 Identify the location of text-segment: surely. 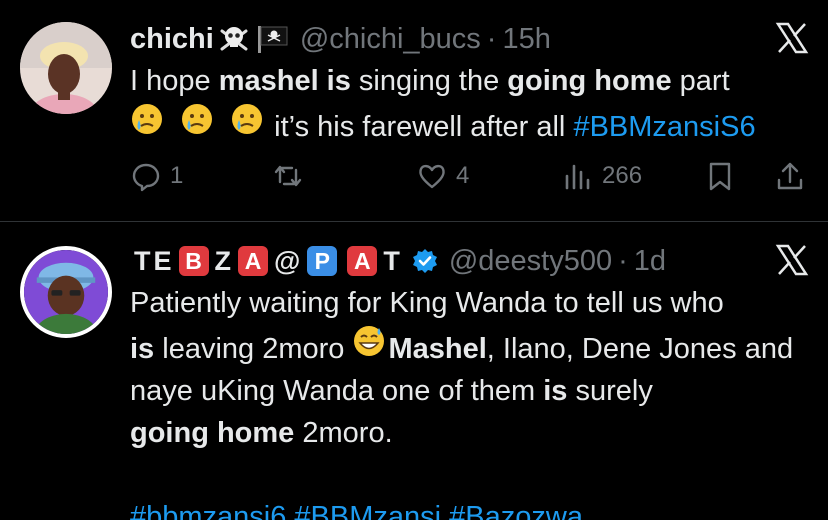
(610, 391).